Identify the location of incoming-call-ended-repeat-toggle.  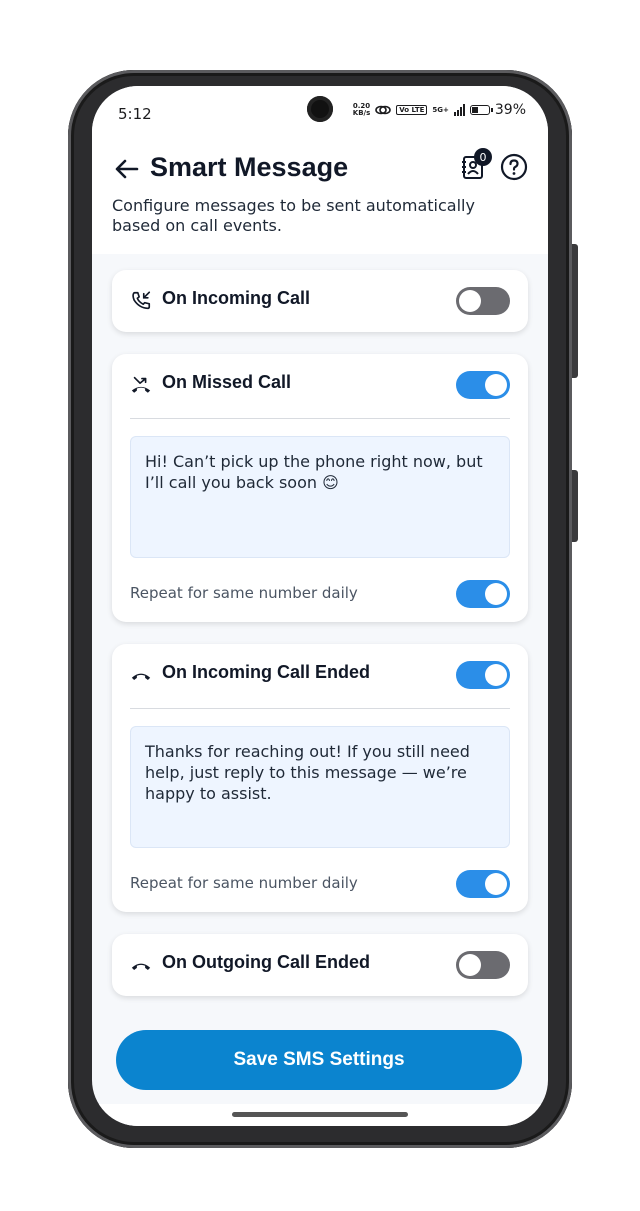
(483, 884).